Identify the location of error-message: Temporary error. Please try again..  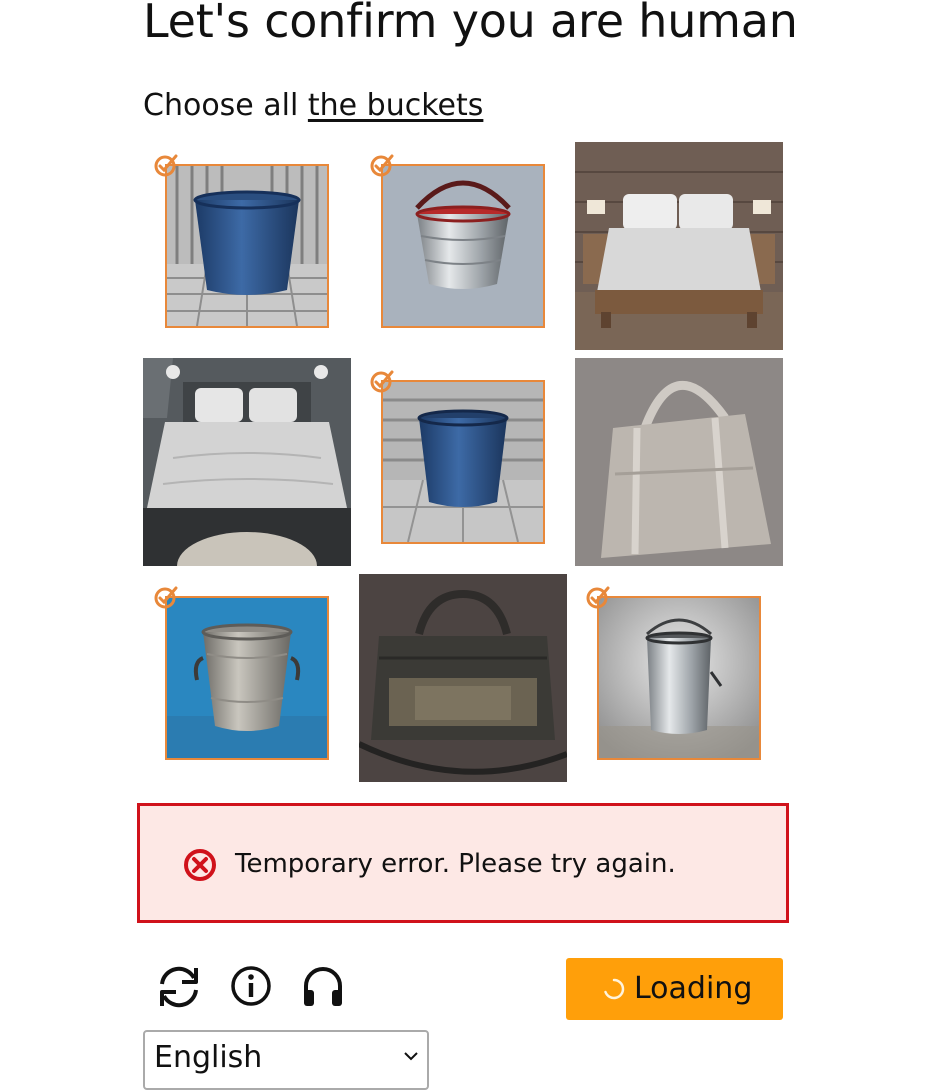
(455, 864).